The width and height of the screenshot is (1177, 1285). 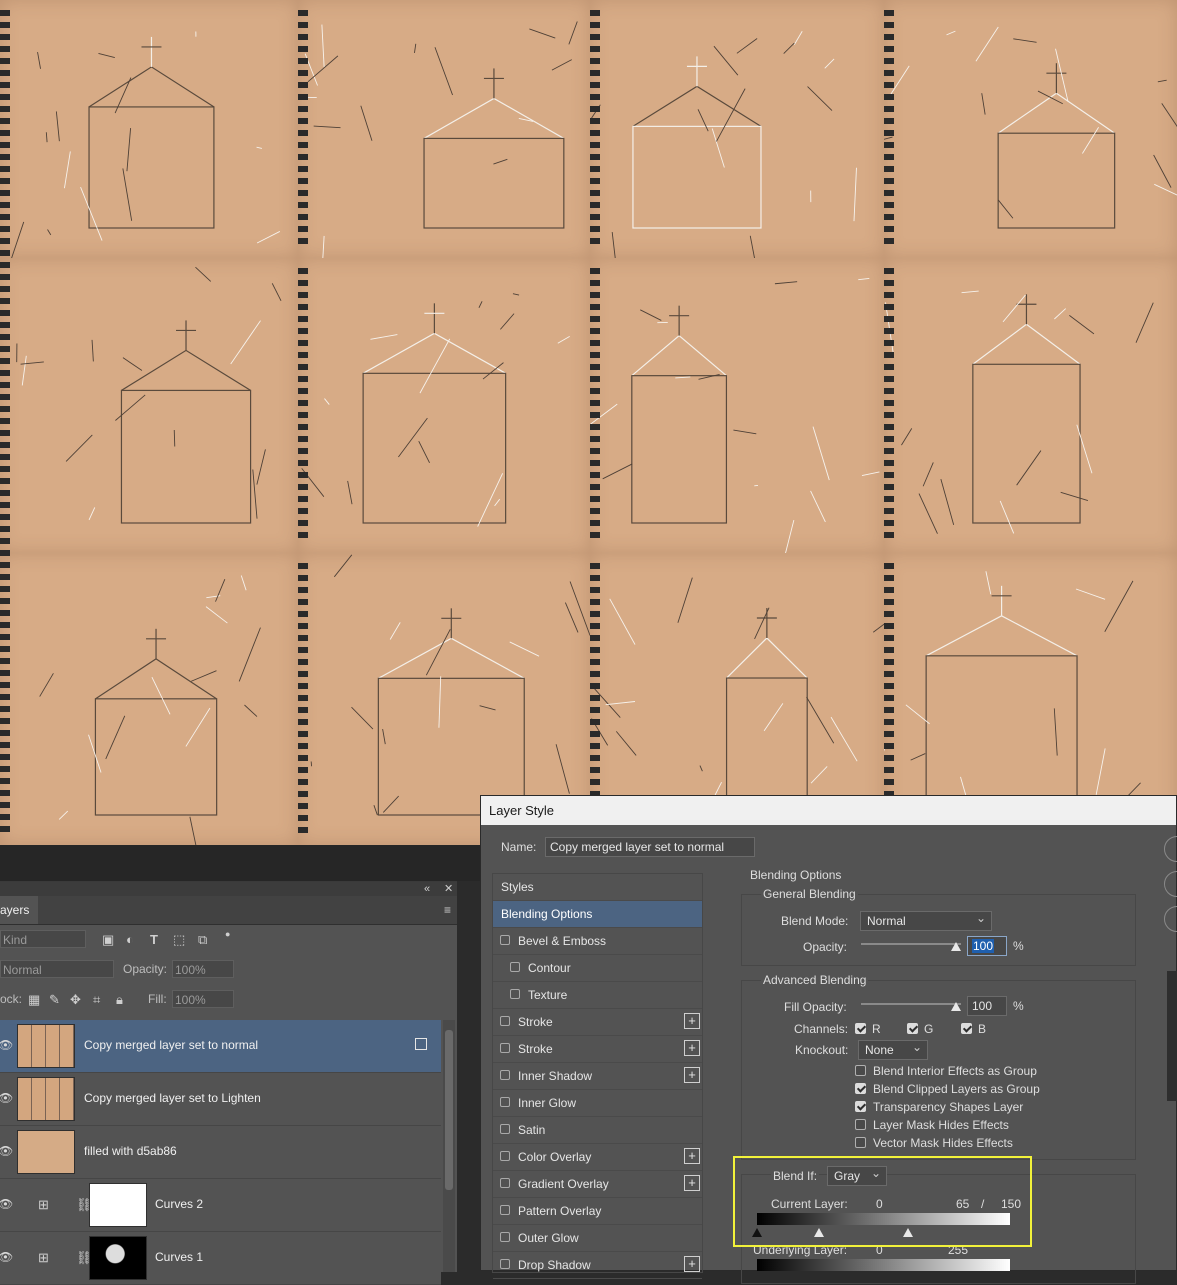 I want to click on layer-name-input: Copy merged layer set to normal, so click(x=650, y=847).